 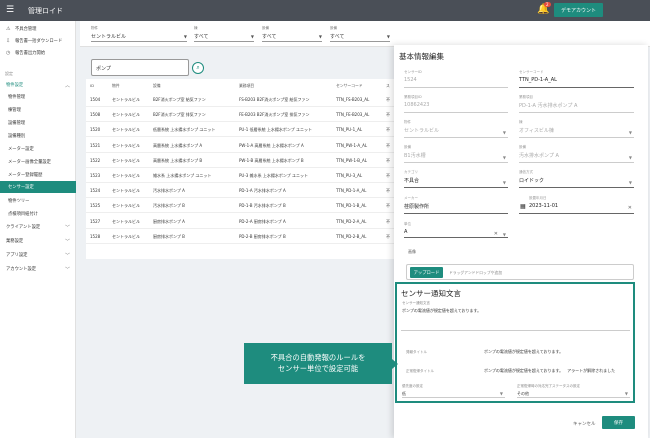 I want to click on property-select: 物件 セントラルビル ▼, so click(x=456, y=129).